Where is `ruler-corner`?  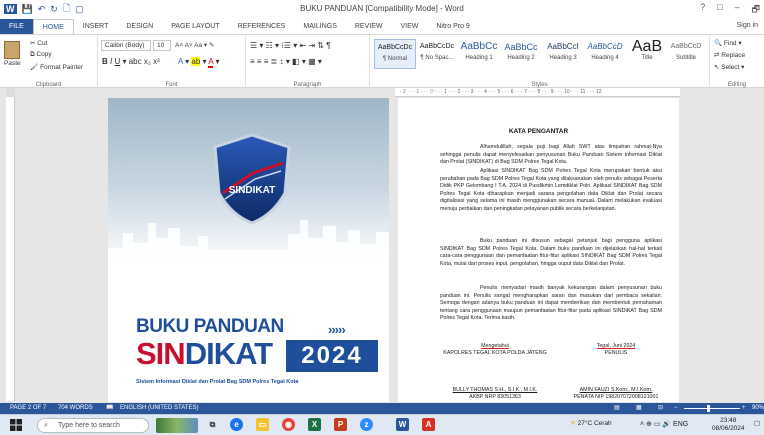 ruler-corner is located at coordinates (10, 92).